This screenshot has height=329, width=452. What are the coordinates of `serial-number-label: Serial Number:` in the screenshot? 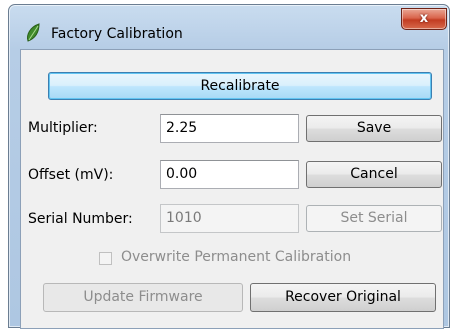 It's located at (80, 219).